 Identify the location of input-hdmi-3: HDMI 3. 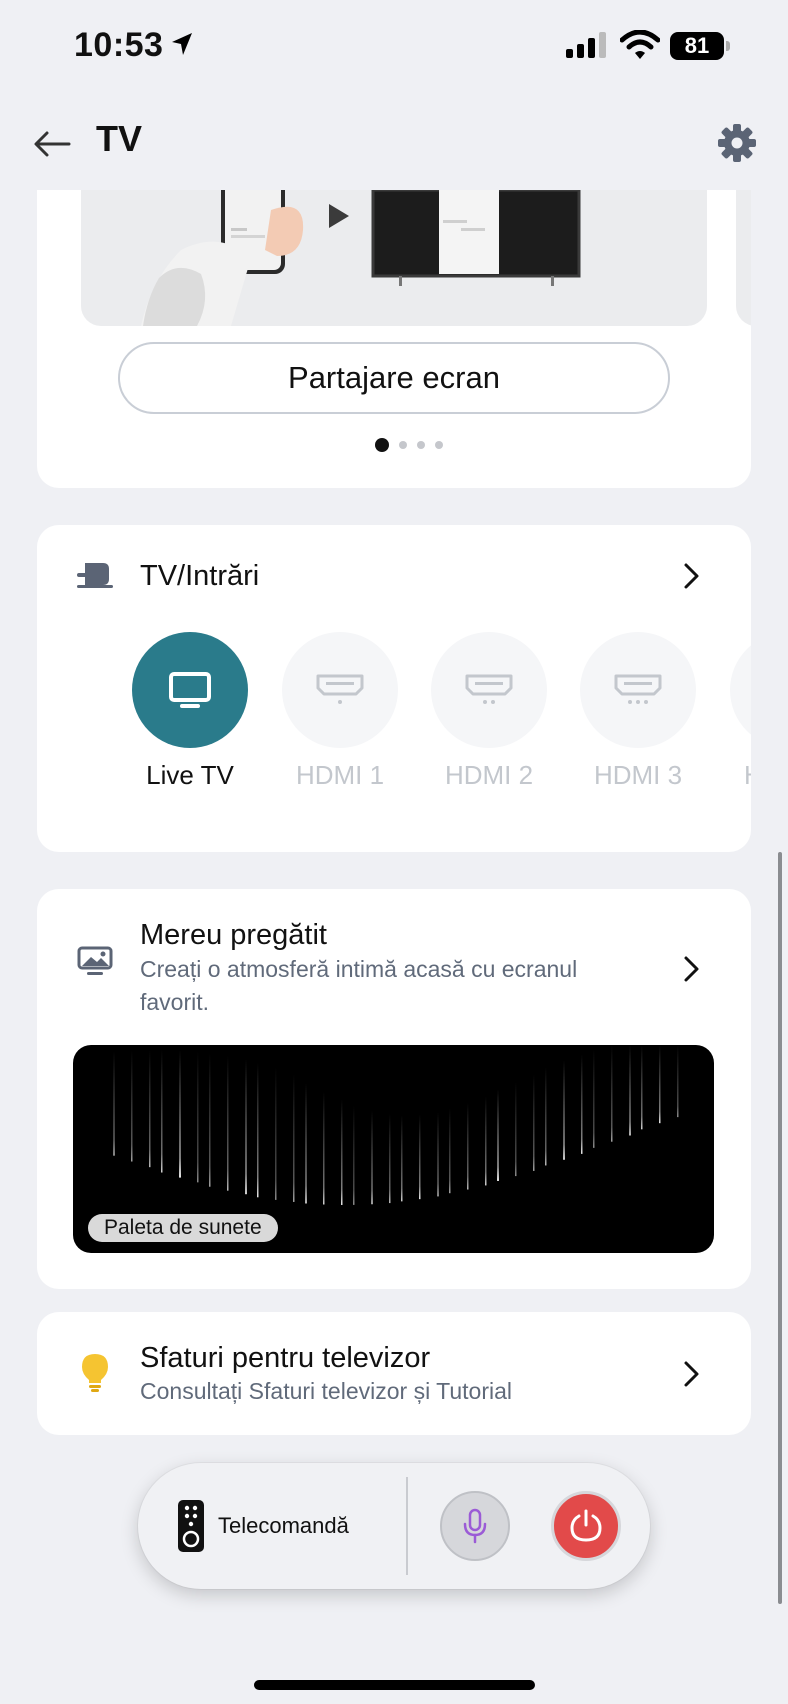
(638, 711).